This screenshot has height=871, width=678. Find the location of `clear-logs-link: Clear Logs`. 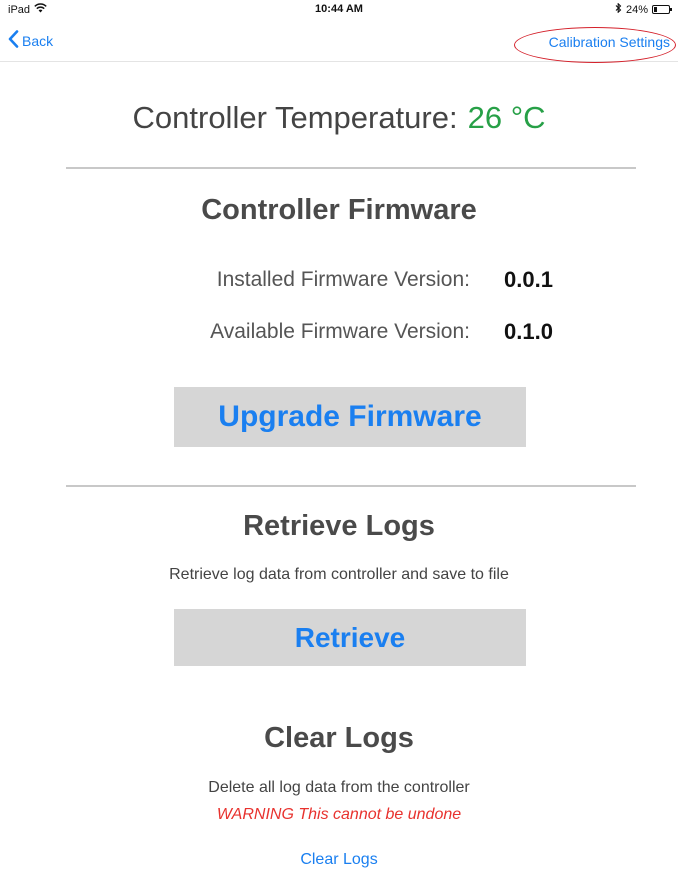

clear-logs-link: Clear Logs is located at coordinates (338, 859).